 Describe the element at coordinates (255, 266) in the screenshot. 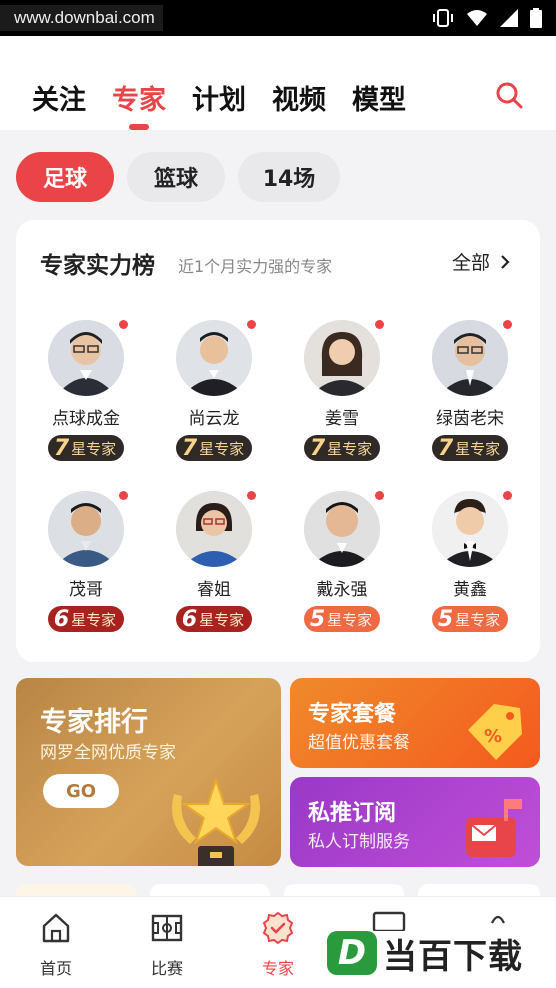

I see `ranking-subtitle: 近1个月实力强的专家` at that location.